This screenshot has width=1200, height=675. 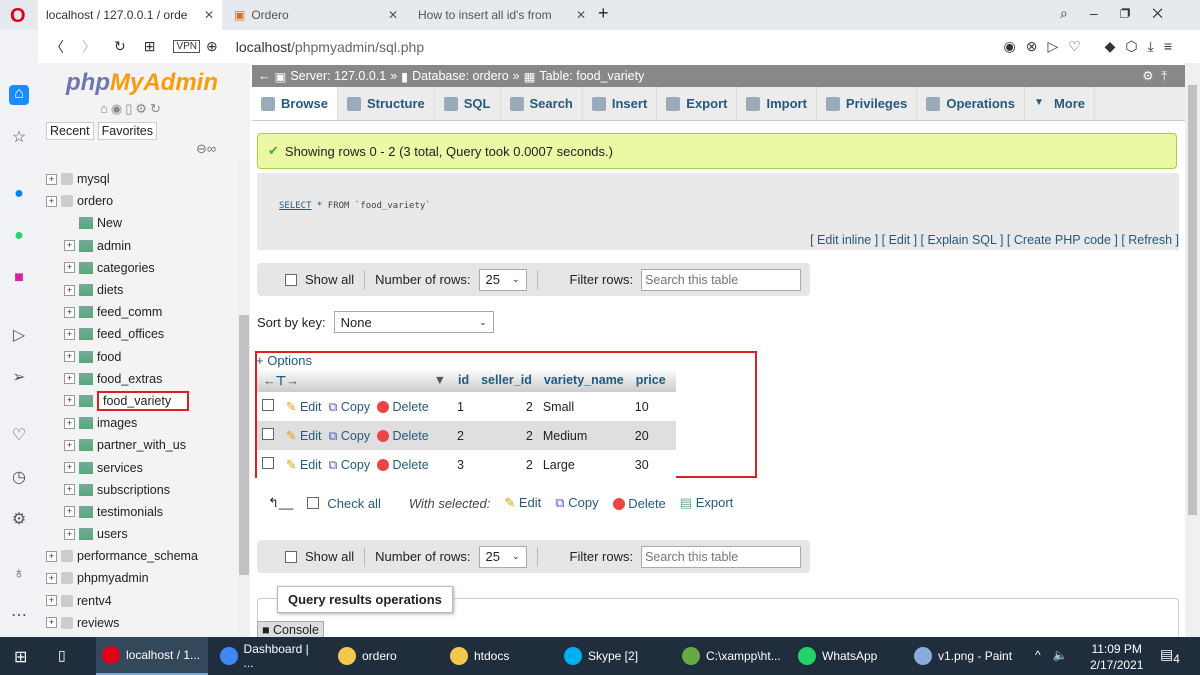 I want to click on tree-item: + food_extras, so click(x=122, y=379).